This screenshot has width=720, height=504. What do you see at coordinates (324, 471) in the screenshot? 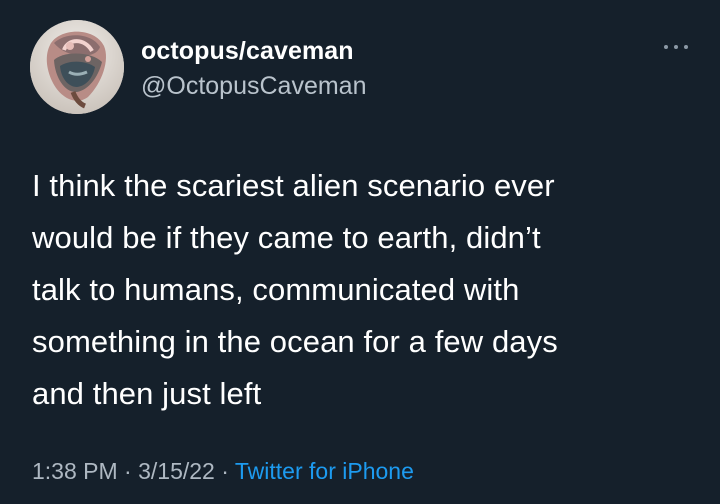
I see `tweet-source: Twitter for iPhone` at bounding box center [324, 471].